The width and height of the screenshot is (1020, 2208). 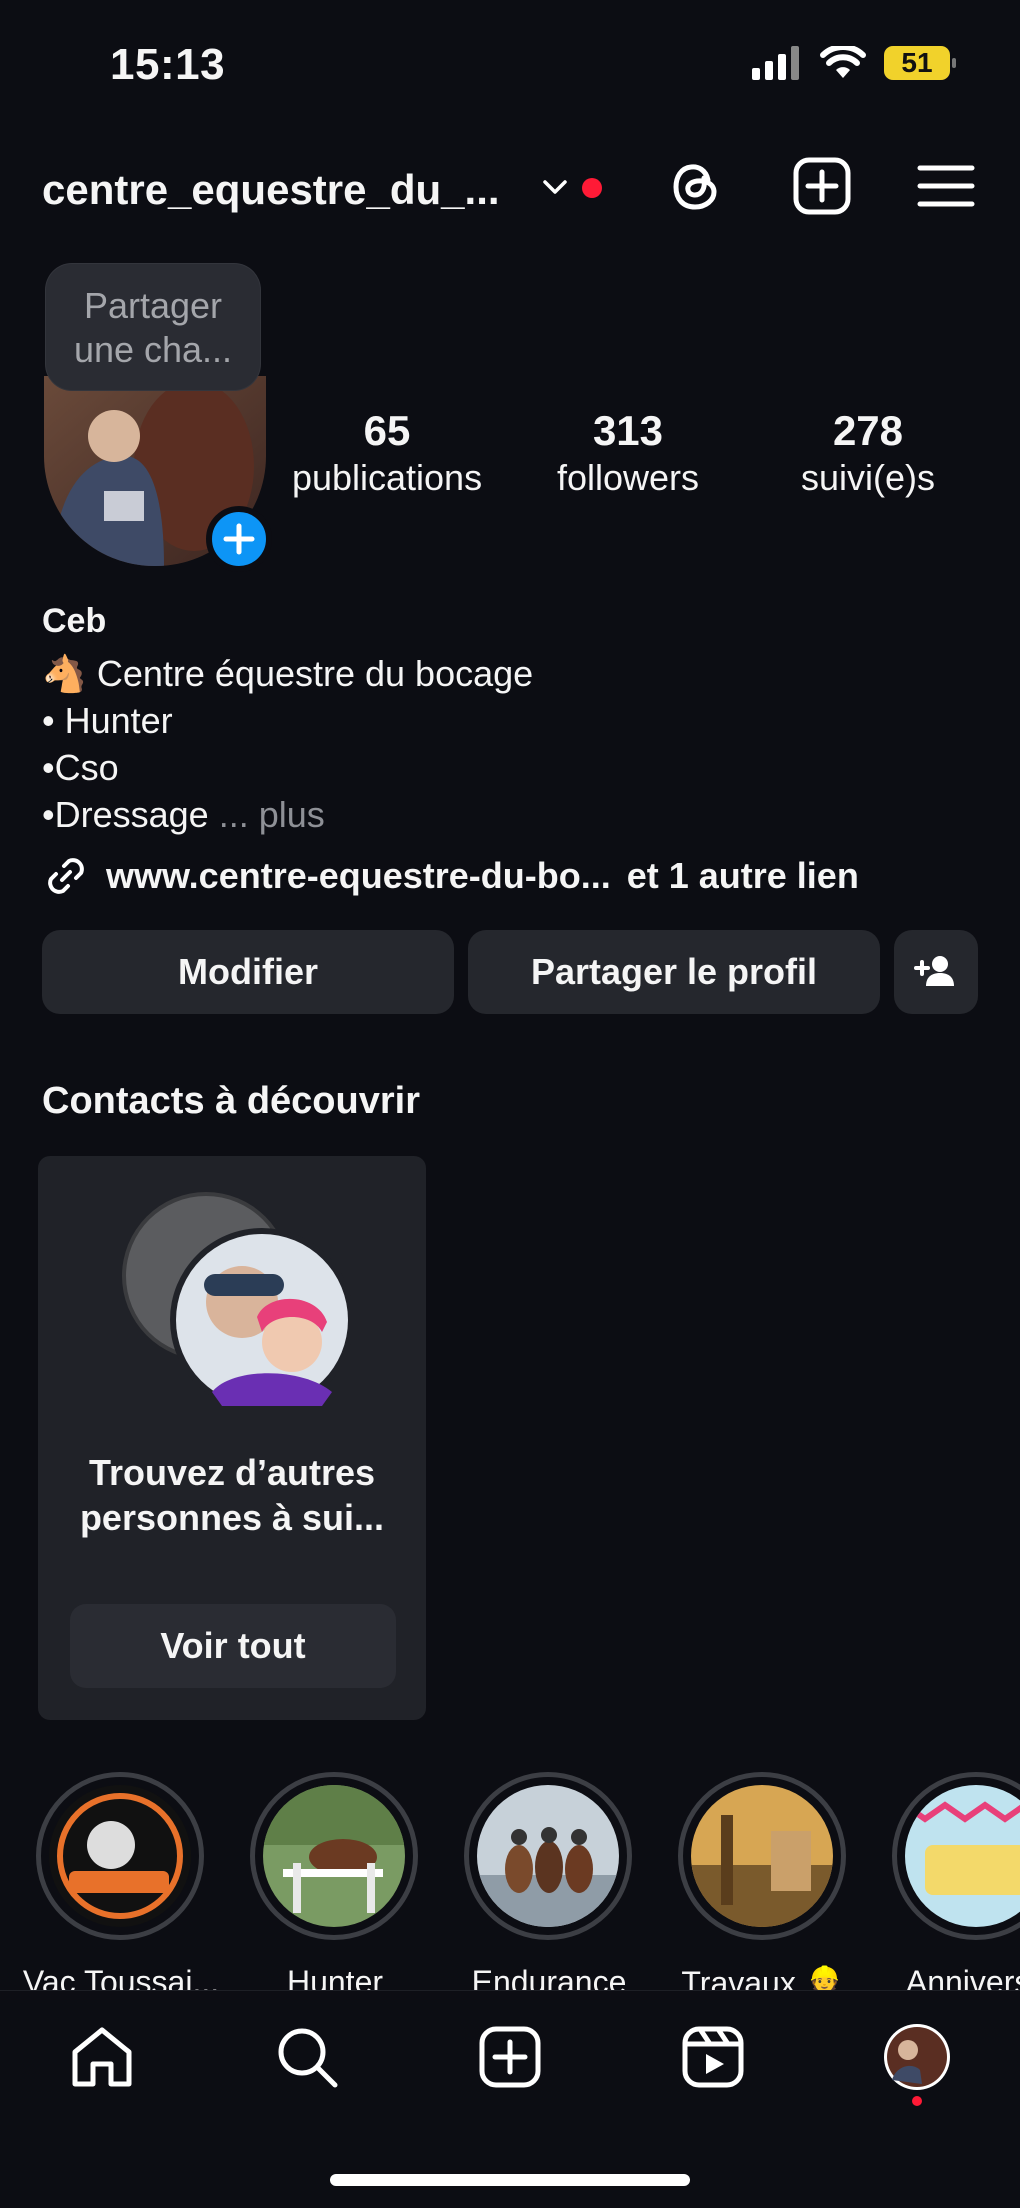 What do you see at coordinates (867, 477) in the screenshot?
I see `stat-label: suivi(e)s` at bounding box center [867, 477].